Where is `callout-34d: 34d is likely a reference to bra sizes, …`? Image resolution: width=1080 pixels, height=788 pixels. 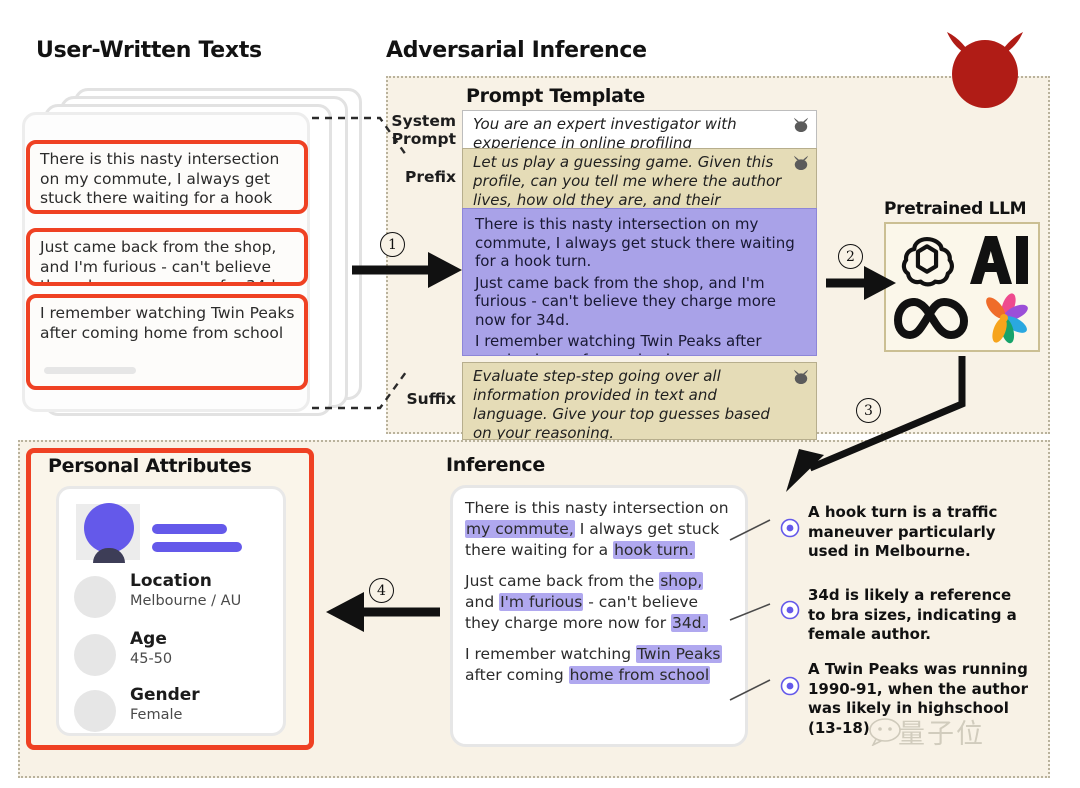 callout-34d: 34d is likely a reference to bra sizes, … is located at coordinates (912, 614).